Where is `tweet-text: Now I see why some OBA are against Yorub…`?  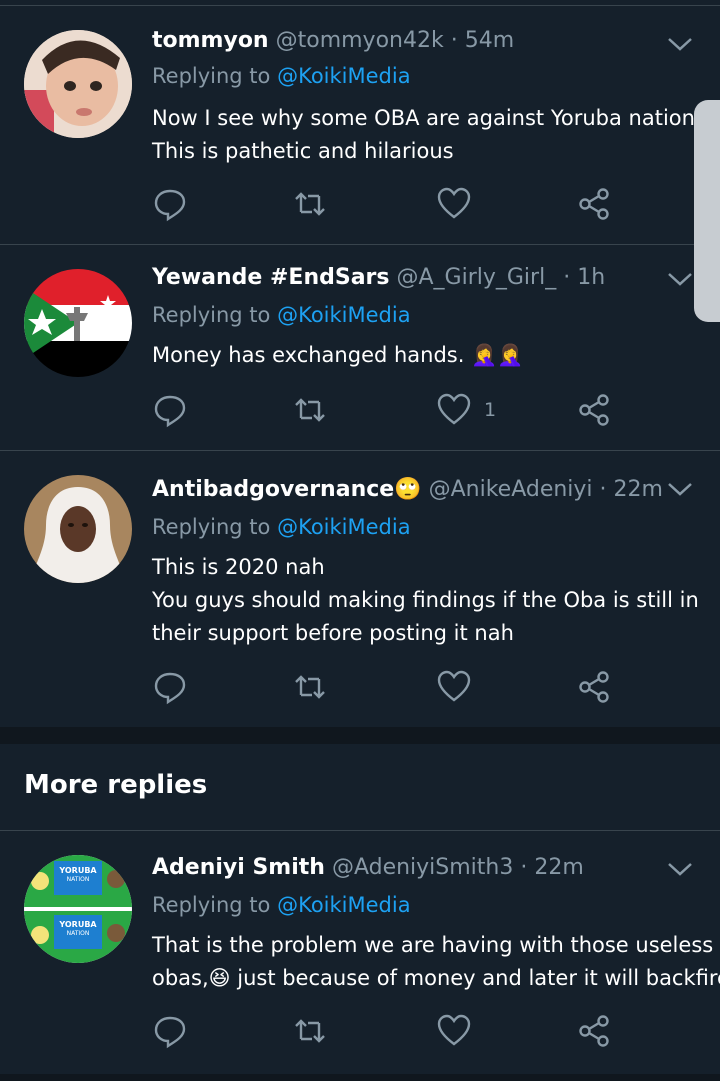 tweet-text: Now I see why some OBA are against Yorub… is located at coordinates (427, 135).